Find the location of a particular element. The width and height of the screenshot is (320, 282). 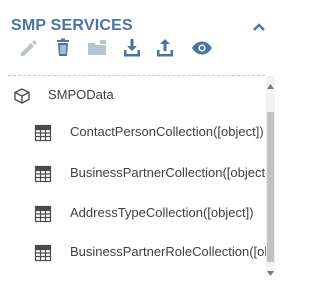

tree-item: ContactPersonCollection([object]) is located at coordinates (133, 132).